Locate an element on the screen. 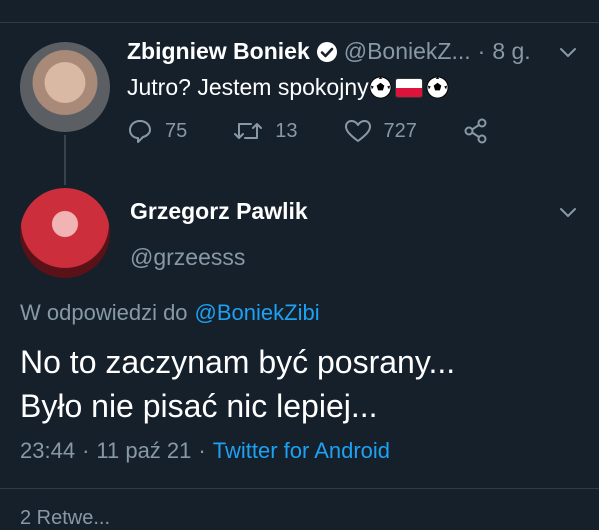  avatar-zbigniew-boniek is located at coordinates (65, 87).